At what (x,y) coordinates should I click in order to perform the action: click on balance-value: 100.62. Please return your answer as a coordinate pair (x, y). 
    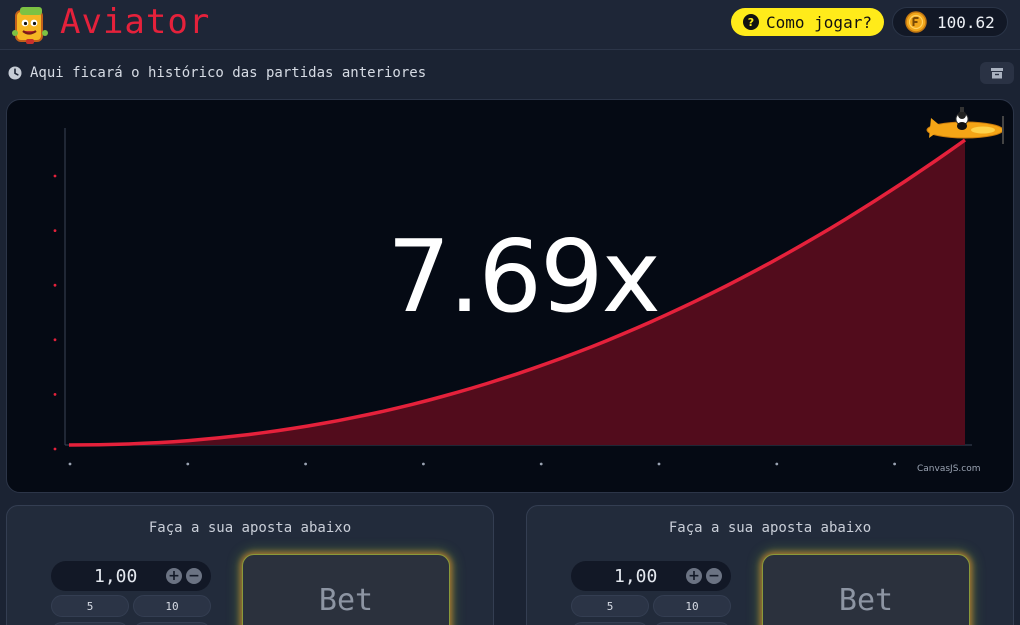
    Looking at the image, I should click on (966, 22).